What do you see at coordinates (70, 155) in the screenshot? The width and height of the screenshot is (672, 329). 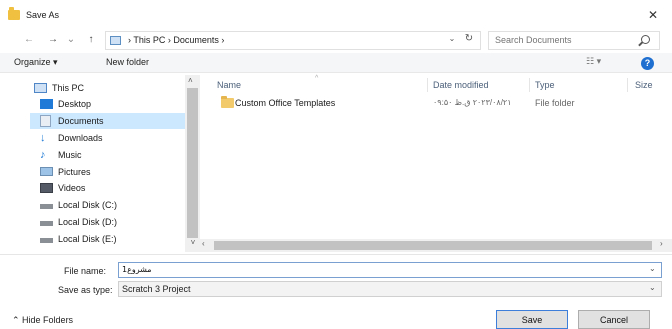 I see `sidebar-item-label: Music` at bounding box center [70, 155].